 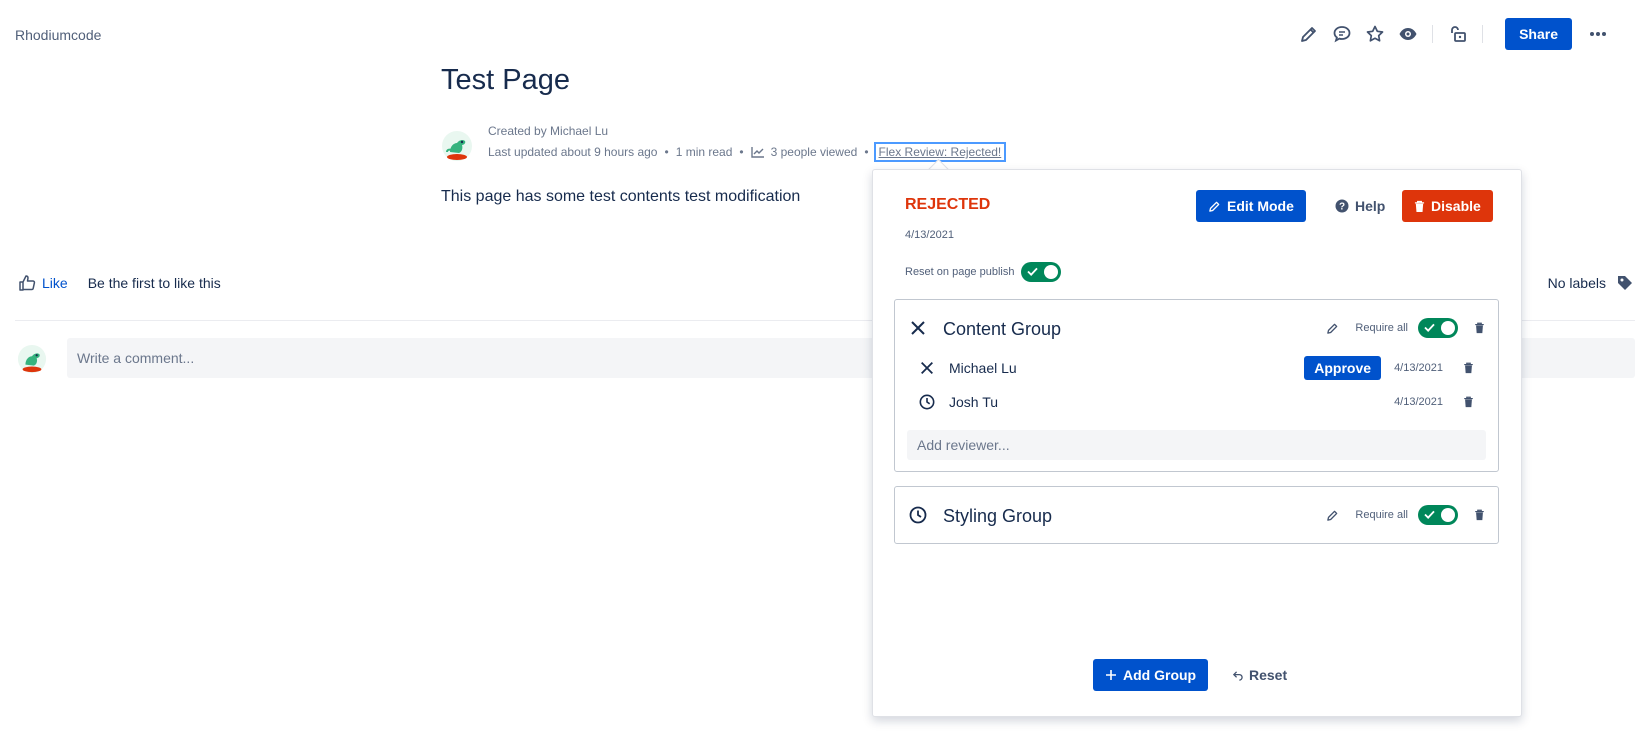 What do you see at coordinates (1196, 515) in the screenshot?
I see `review-group: Styling Group Require all` at bounding box center [1196, 515].